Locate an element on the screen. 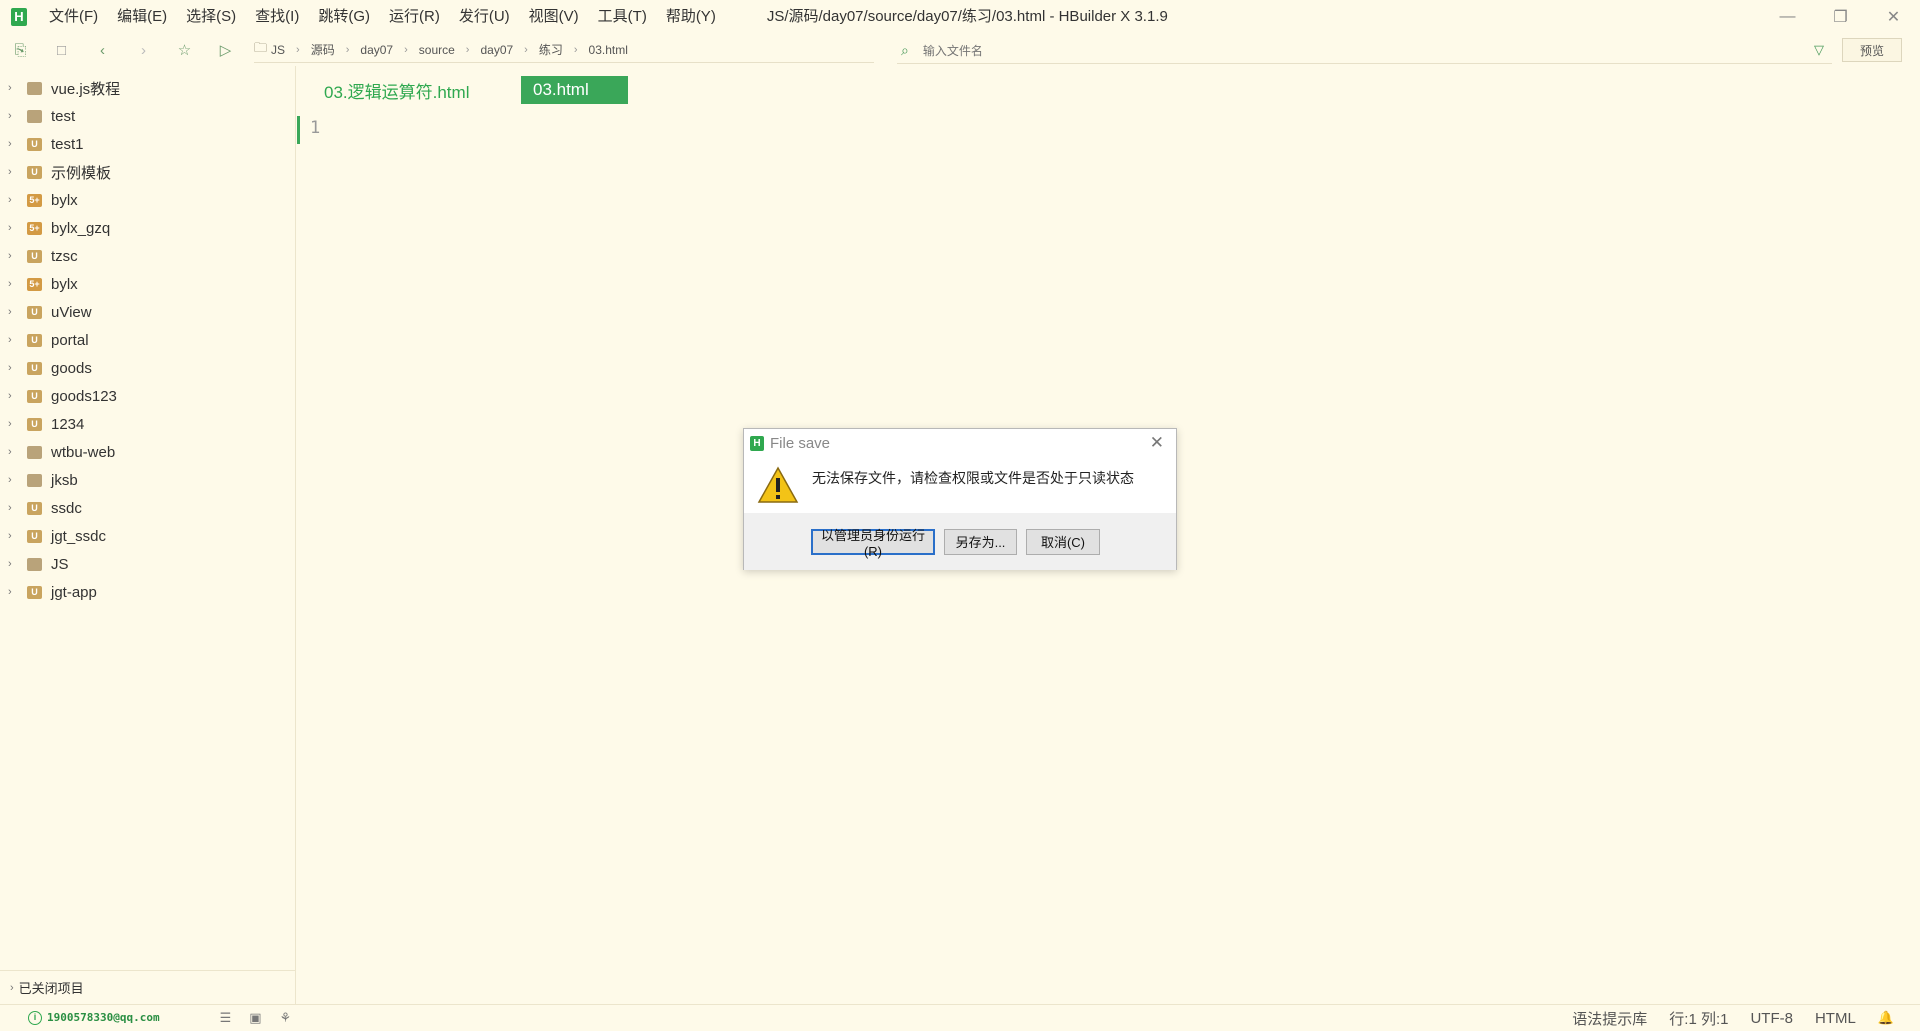  menu-select: 选择(S) is located at coordinates (210, 17).